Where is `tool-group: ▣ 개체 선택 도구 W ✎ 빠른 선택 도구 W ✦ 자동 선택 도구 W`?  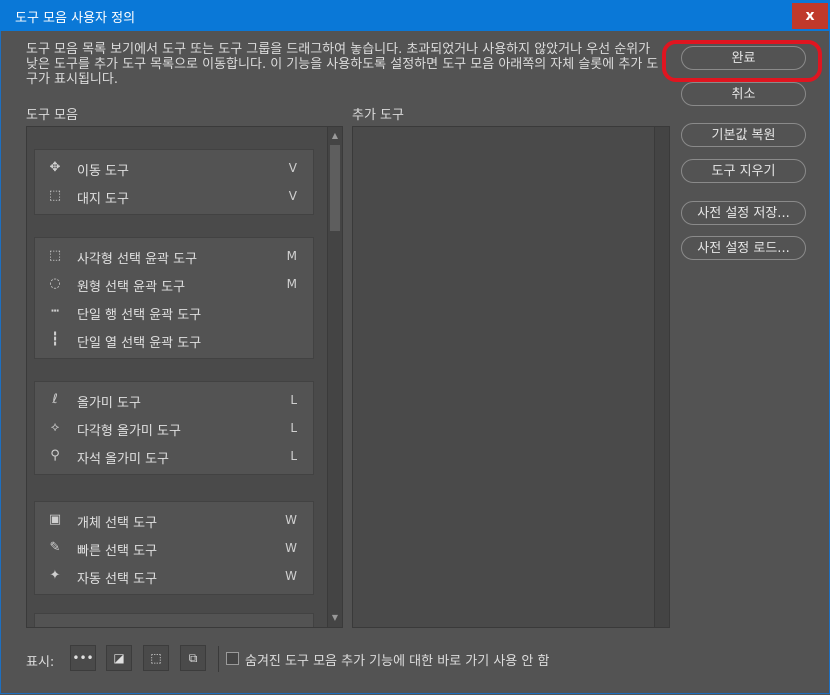
tool-group: ▣ 개체 선택 도구 W ✎ 빠른 선택 도구 W ✦ 자동 선택 도구 W is located at coordinates (174, 548).